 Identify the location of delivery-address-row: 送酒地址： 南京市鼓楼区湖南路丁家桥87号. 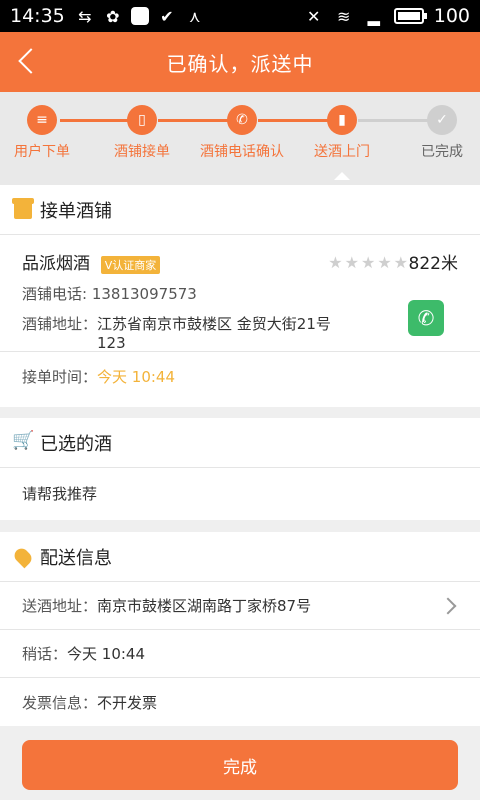
(240, 606).